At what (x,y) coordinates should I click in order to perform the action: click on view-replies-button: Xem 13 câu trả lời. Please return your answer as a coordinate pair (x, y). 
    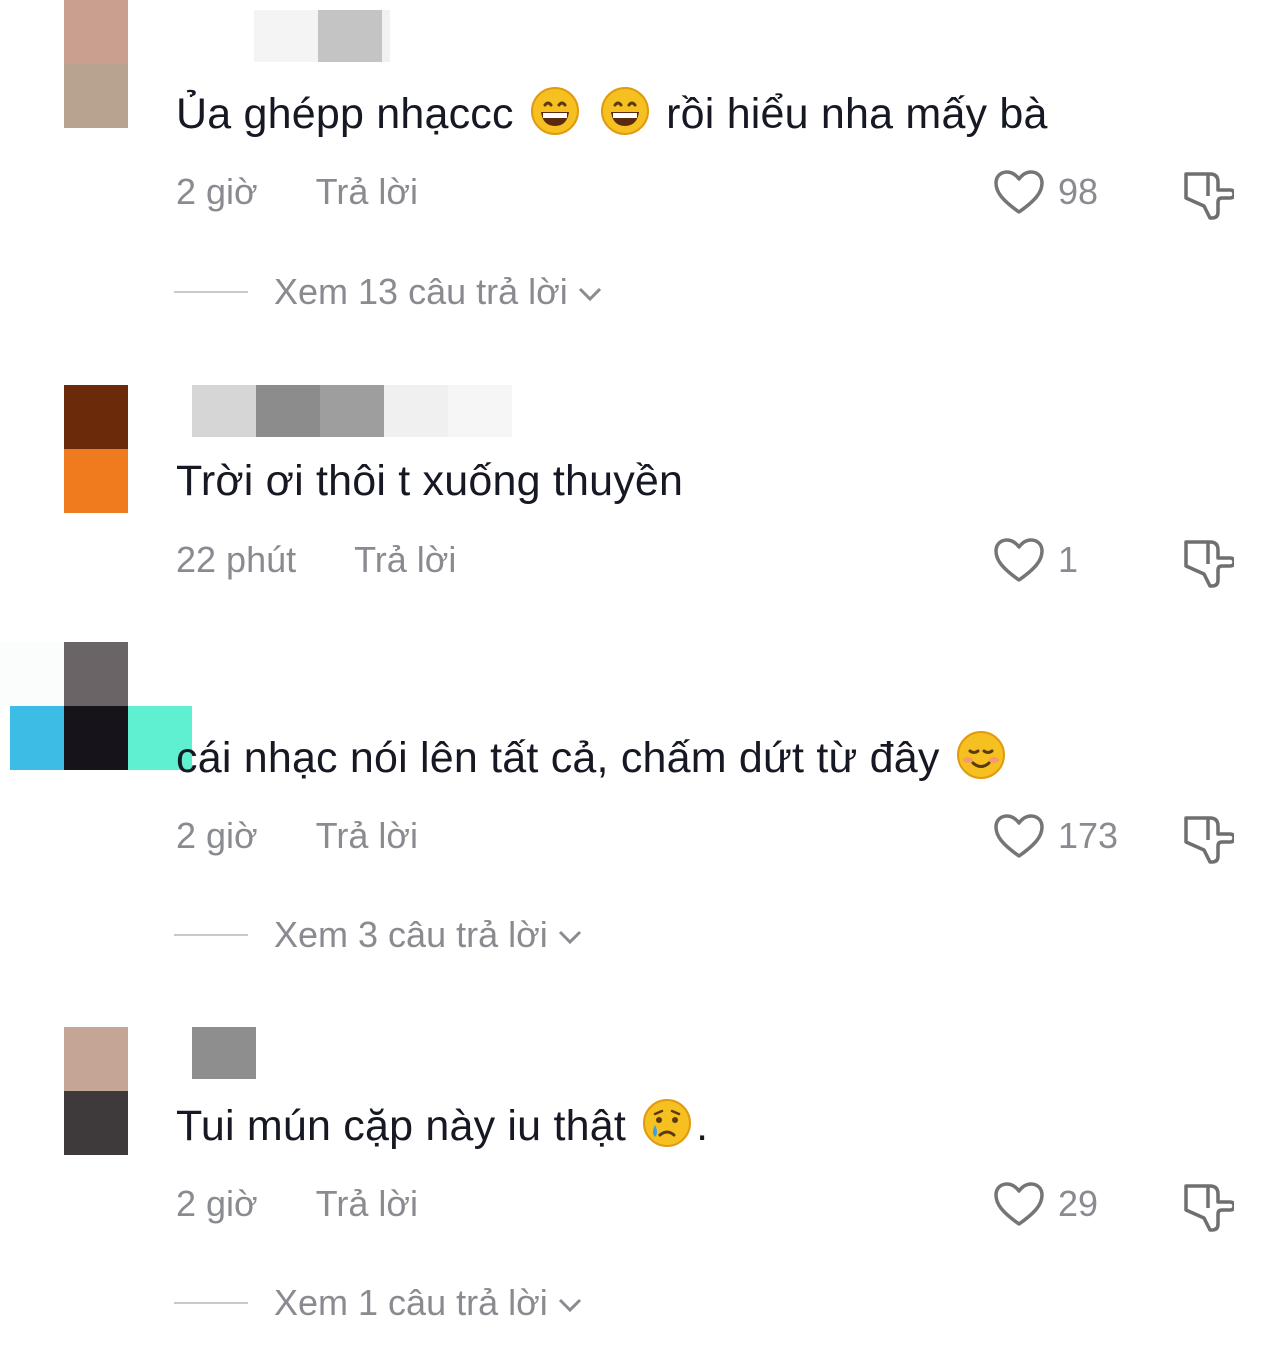
    Looking at the image, I should click on (389, 292).